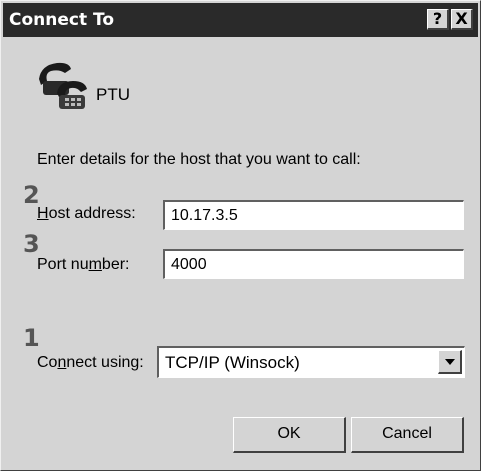 The width and height of the screenshot is (483, 473). What do you see at coordinates (289, 435) in the screenshot?
I see `ok-button: OK` at bounding box center [289, 435].